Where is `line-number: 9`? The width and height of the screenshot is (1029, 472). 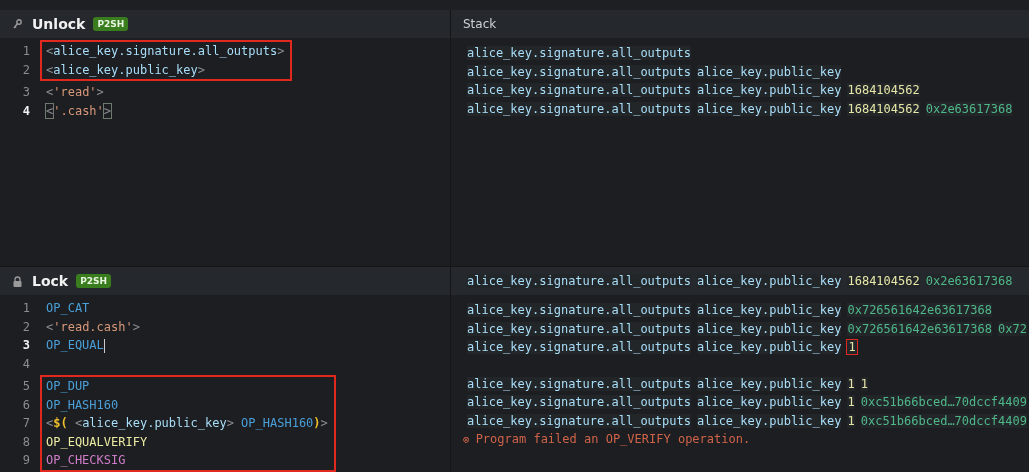
line-number: 9 is located at coordinates (25, 460).